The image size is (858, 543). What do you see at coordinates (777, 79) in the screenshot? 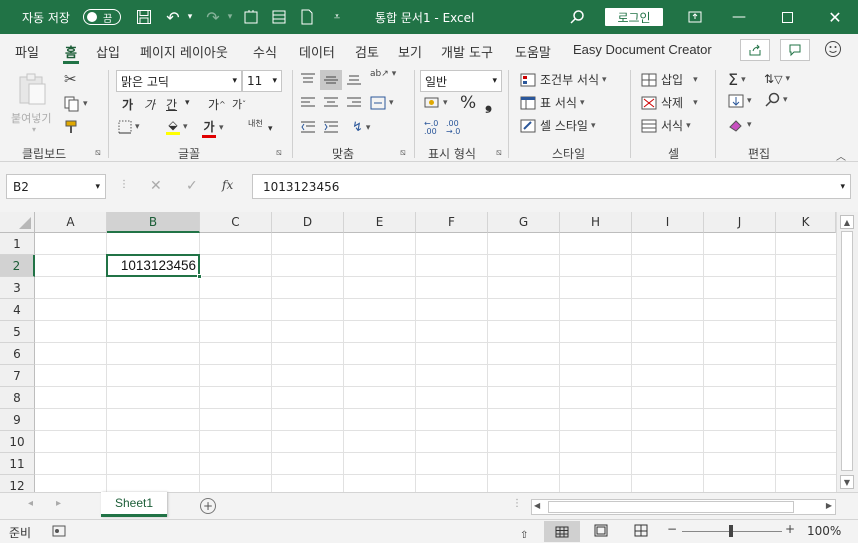
I see `sort-filter-button: ⇅ ▽ ▾` at bounding box center [777, 79].